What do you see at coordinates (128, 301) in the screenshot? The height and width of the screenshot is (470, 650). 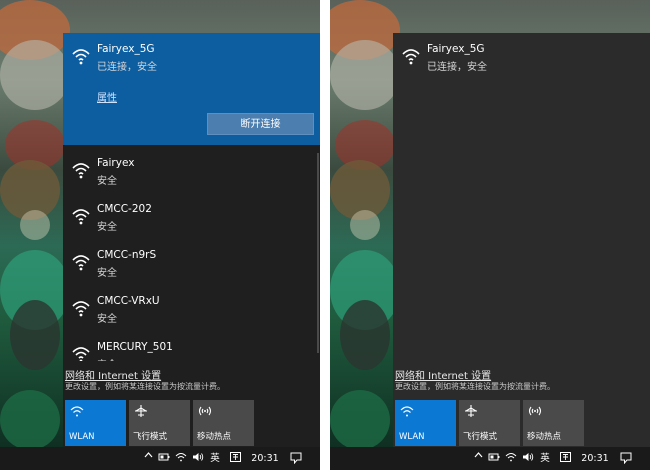 I see `network-ssid: CMCC-VRxU` at bounding box center [128, 301].